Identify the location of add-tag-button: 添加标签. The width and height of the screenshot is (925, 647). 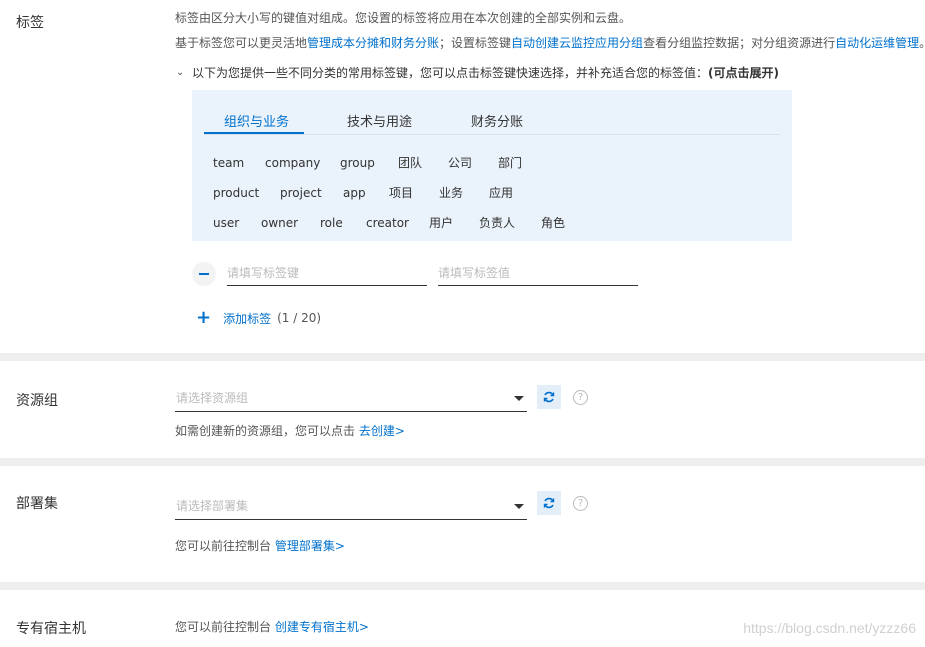
(247, 318).